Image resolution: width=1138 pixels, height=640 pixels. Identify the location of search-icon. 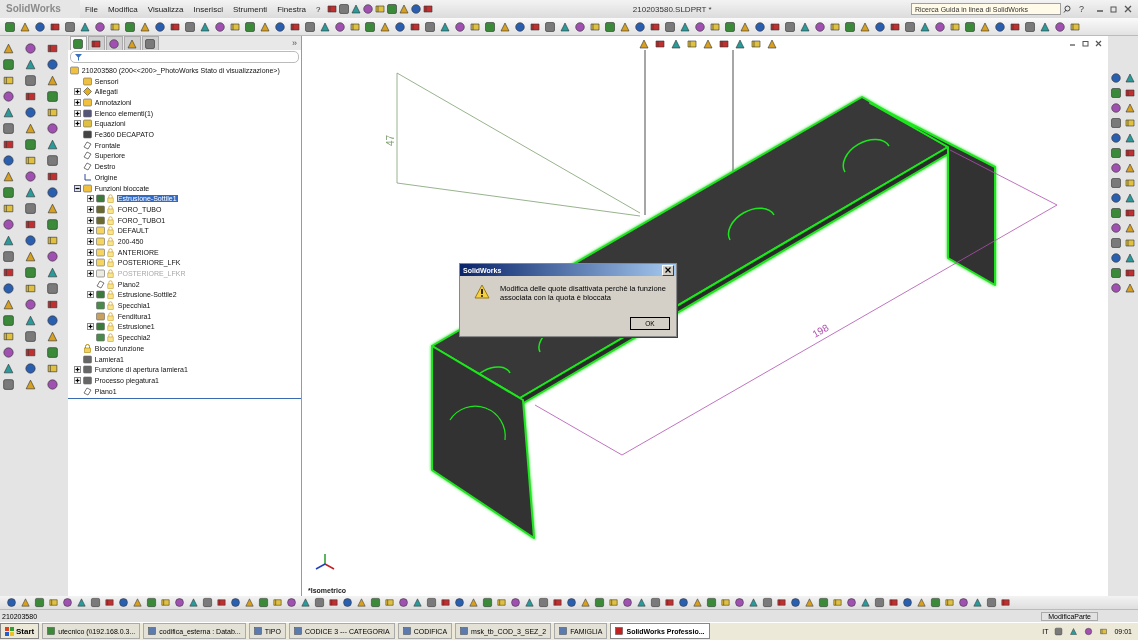
(1066, 9).